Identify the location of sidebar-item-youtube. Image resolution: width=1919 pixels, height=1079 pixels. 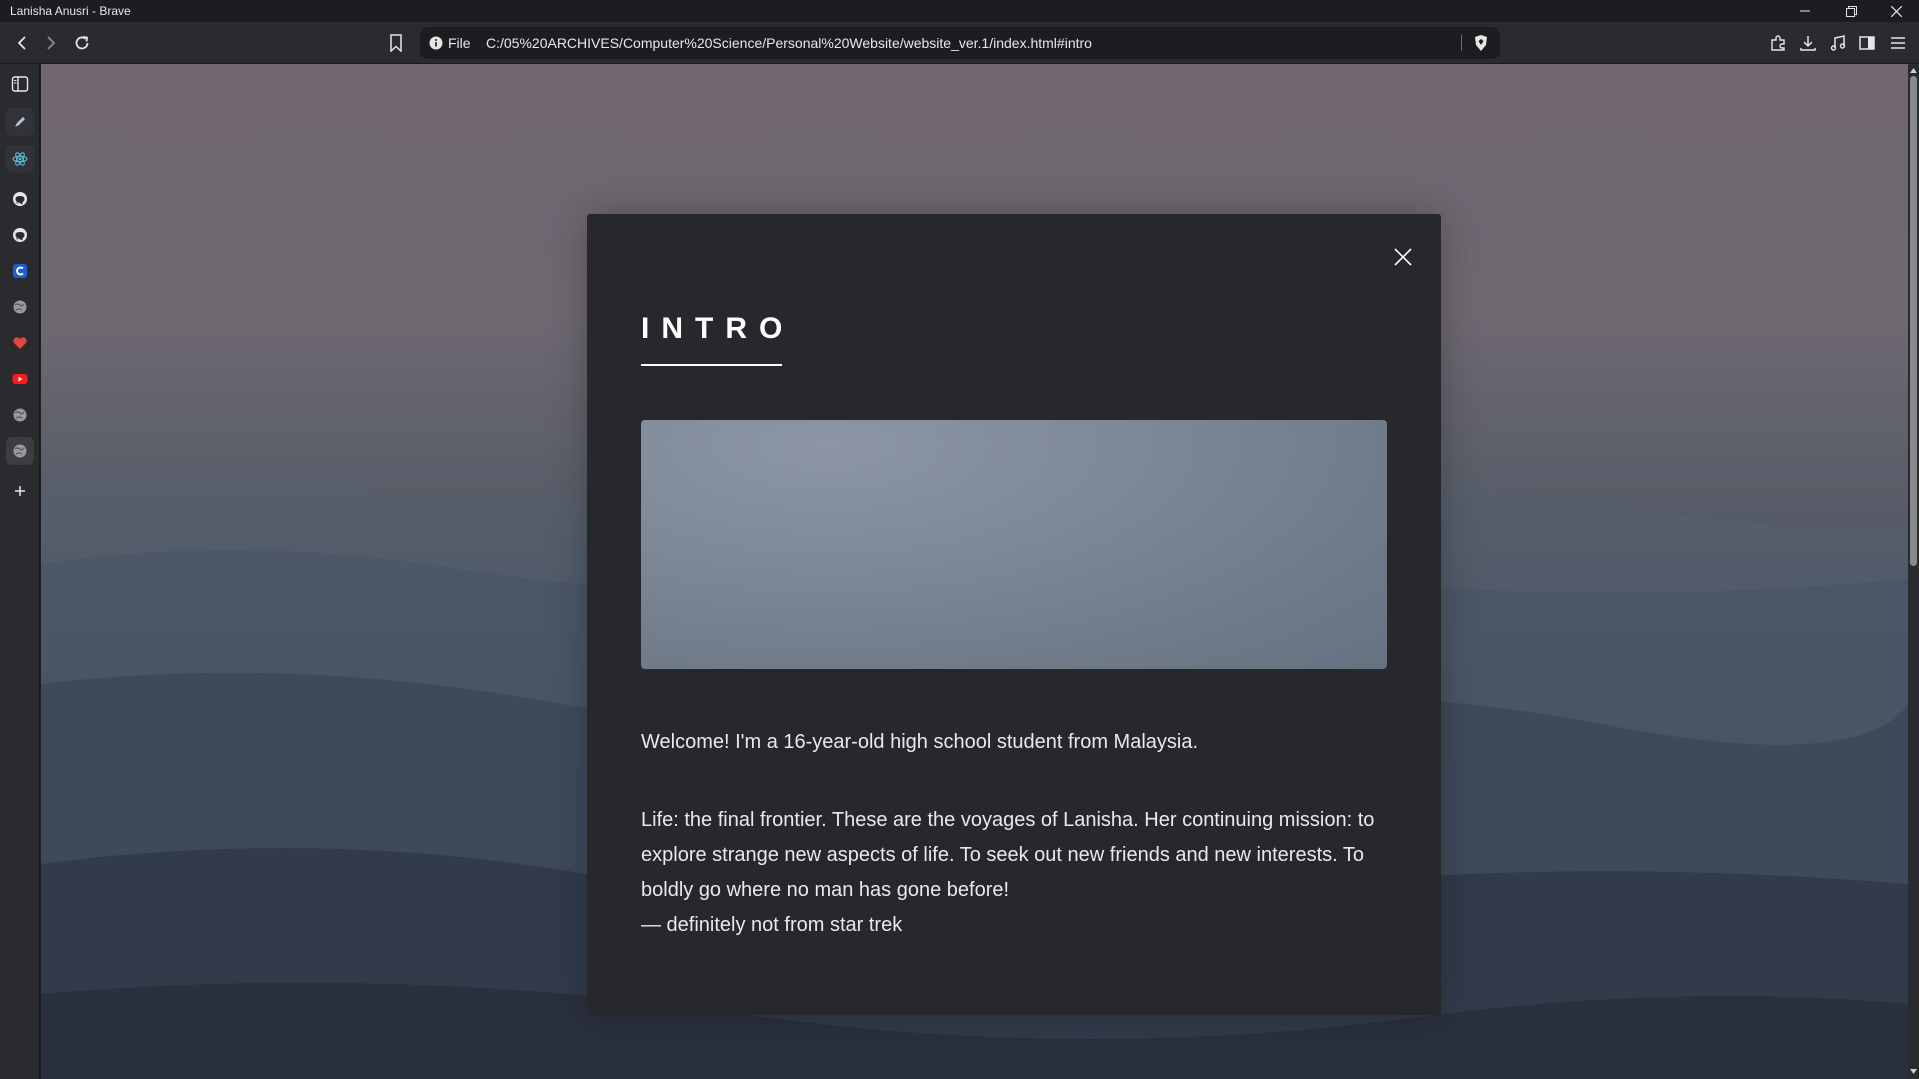
(20, 379).